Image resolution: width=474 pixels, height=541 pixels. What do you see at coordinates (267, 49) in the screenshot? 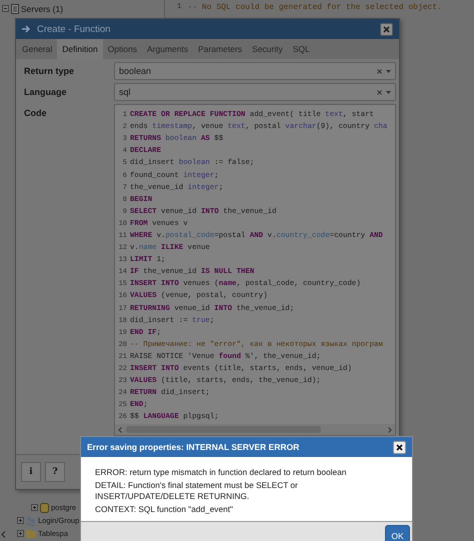
I see `tab: Security` at bounding box center [267, 49].